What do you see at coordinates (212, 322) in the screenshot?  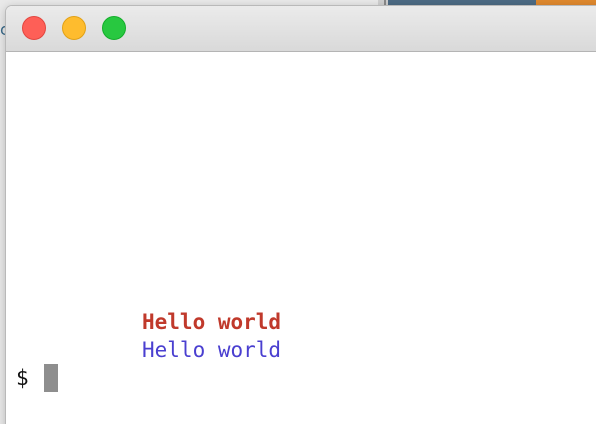 I see `output-line-bold-red: Hello world` at bounding box center [212, 322].